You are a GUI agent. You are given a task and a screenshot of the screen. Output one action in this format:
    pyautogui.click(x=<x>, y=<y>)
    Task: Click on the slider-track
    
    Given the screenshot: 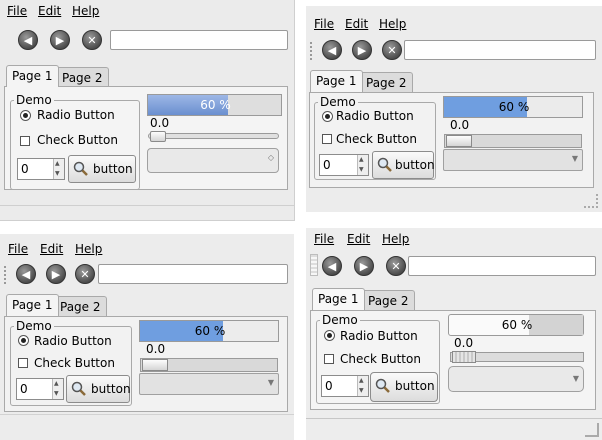 What is the action you would take?
    pyautogui.click(x=213, y=136)
    